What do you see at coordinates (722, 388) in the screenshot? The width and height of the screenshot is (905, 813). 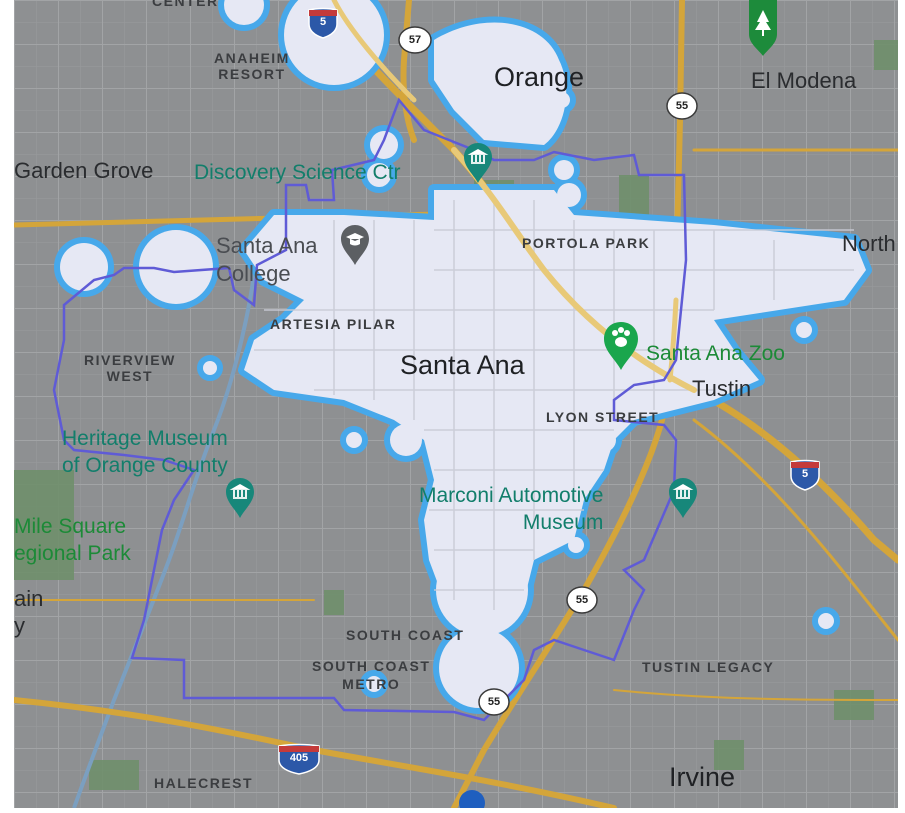 I see `label-tustin: Tustin` at bounding box center [722, 388].